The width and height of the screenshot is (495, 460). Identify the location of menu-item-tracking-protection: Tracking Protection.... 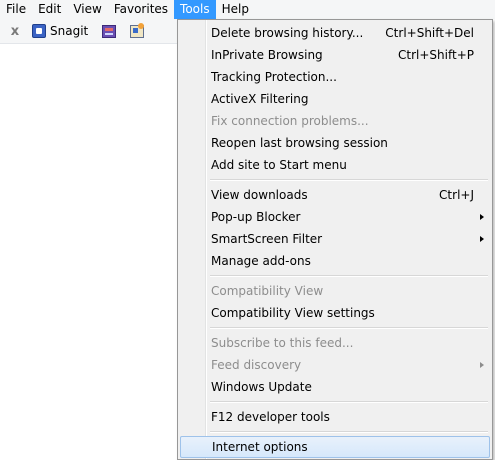
(335, 77).